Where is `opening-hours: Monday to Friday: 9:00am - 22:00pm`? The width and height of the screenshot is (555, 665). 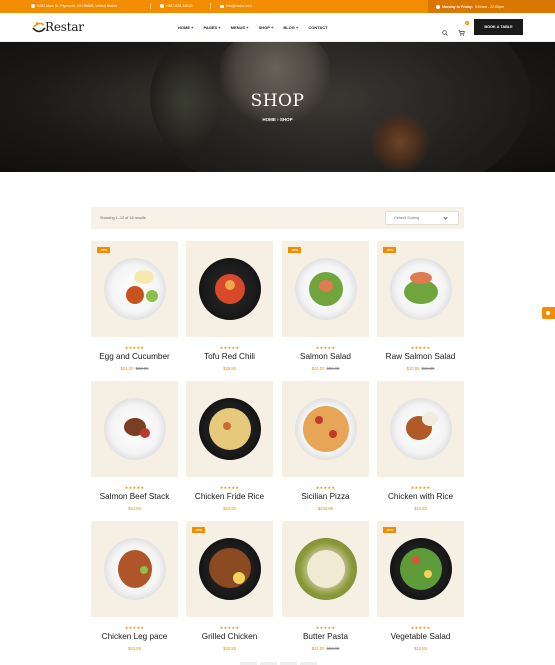
opening-hours: Monday to Friday: 9:00am - 22:00pm is located at coordinates (491, 6).